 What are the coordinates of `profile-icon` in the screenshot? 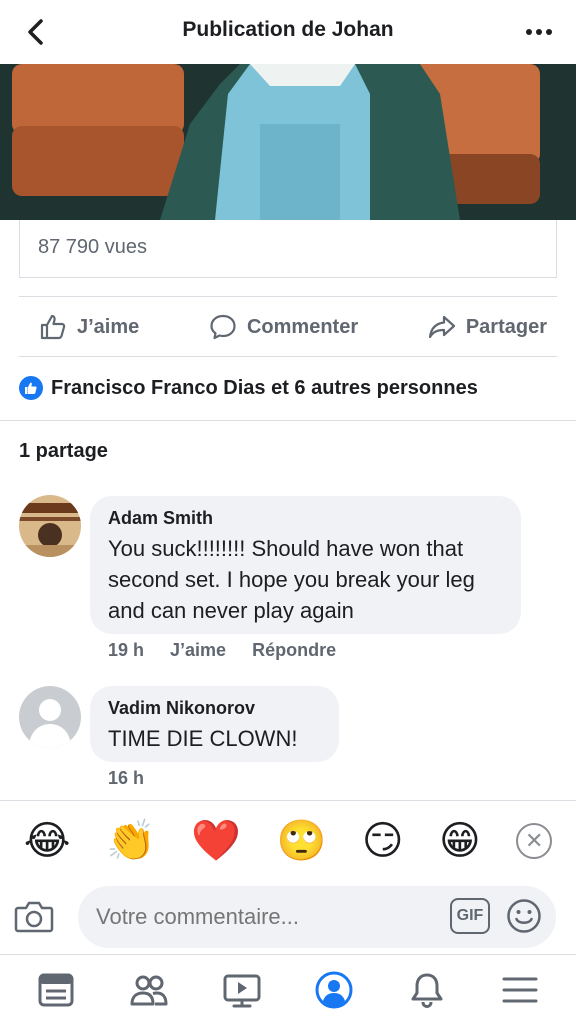 It's located at (334, 989).